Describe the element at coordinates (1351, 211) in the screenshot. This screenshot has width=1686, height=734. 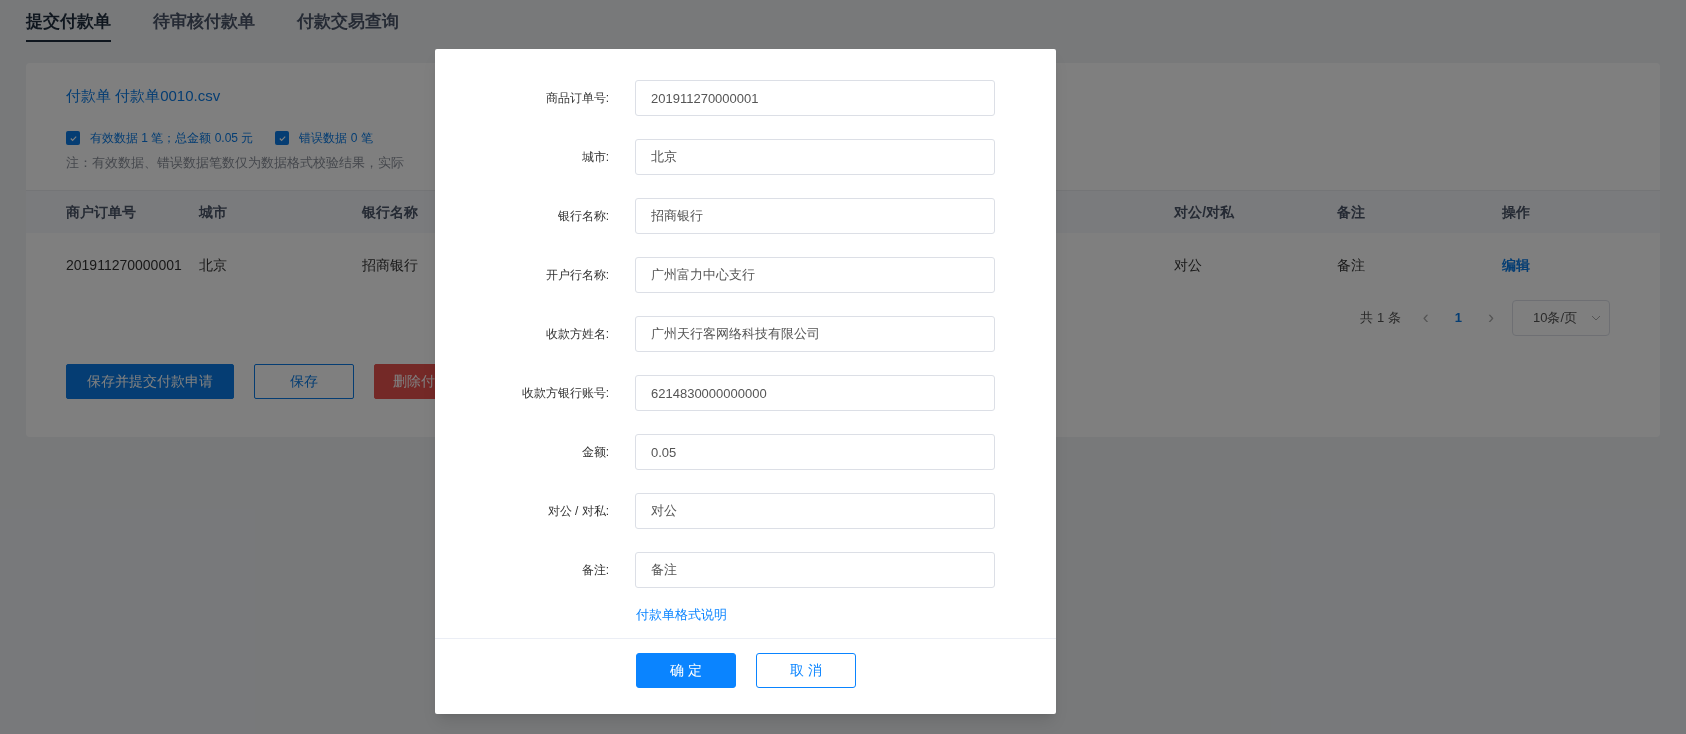
I see `column-header: 备注` at that location.